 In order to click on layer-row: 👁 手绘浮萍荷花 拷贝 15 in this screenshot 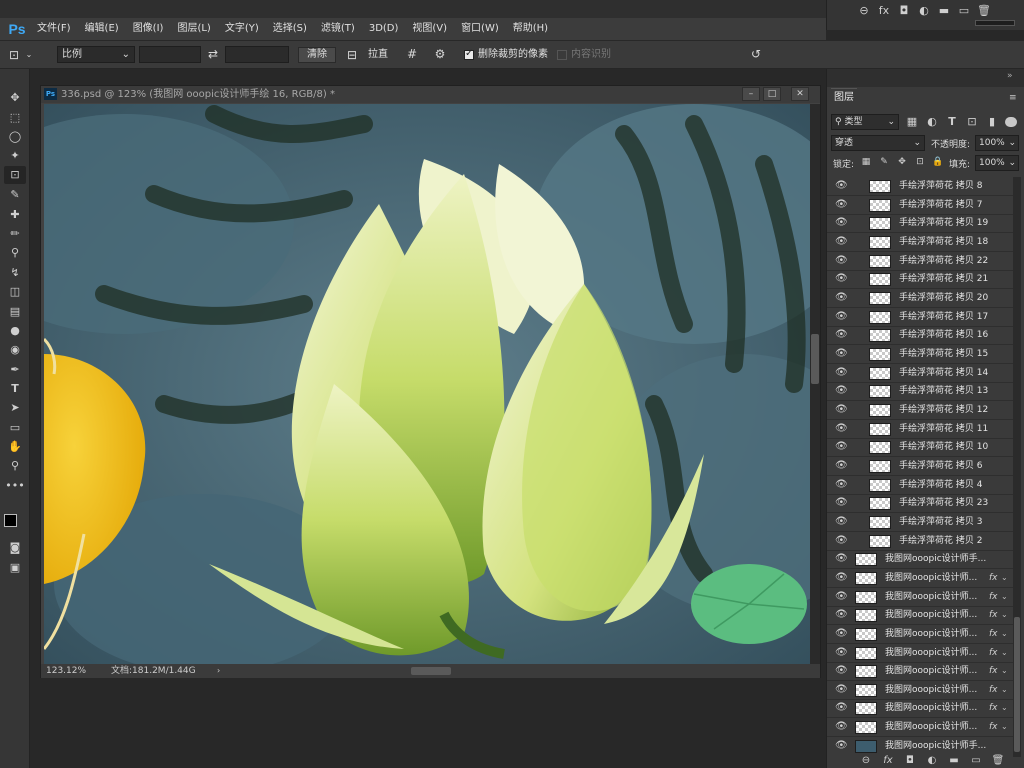, I will do `click(920, 354)`.